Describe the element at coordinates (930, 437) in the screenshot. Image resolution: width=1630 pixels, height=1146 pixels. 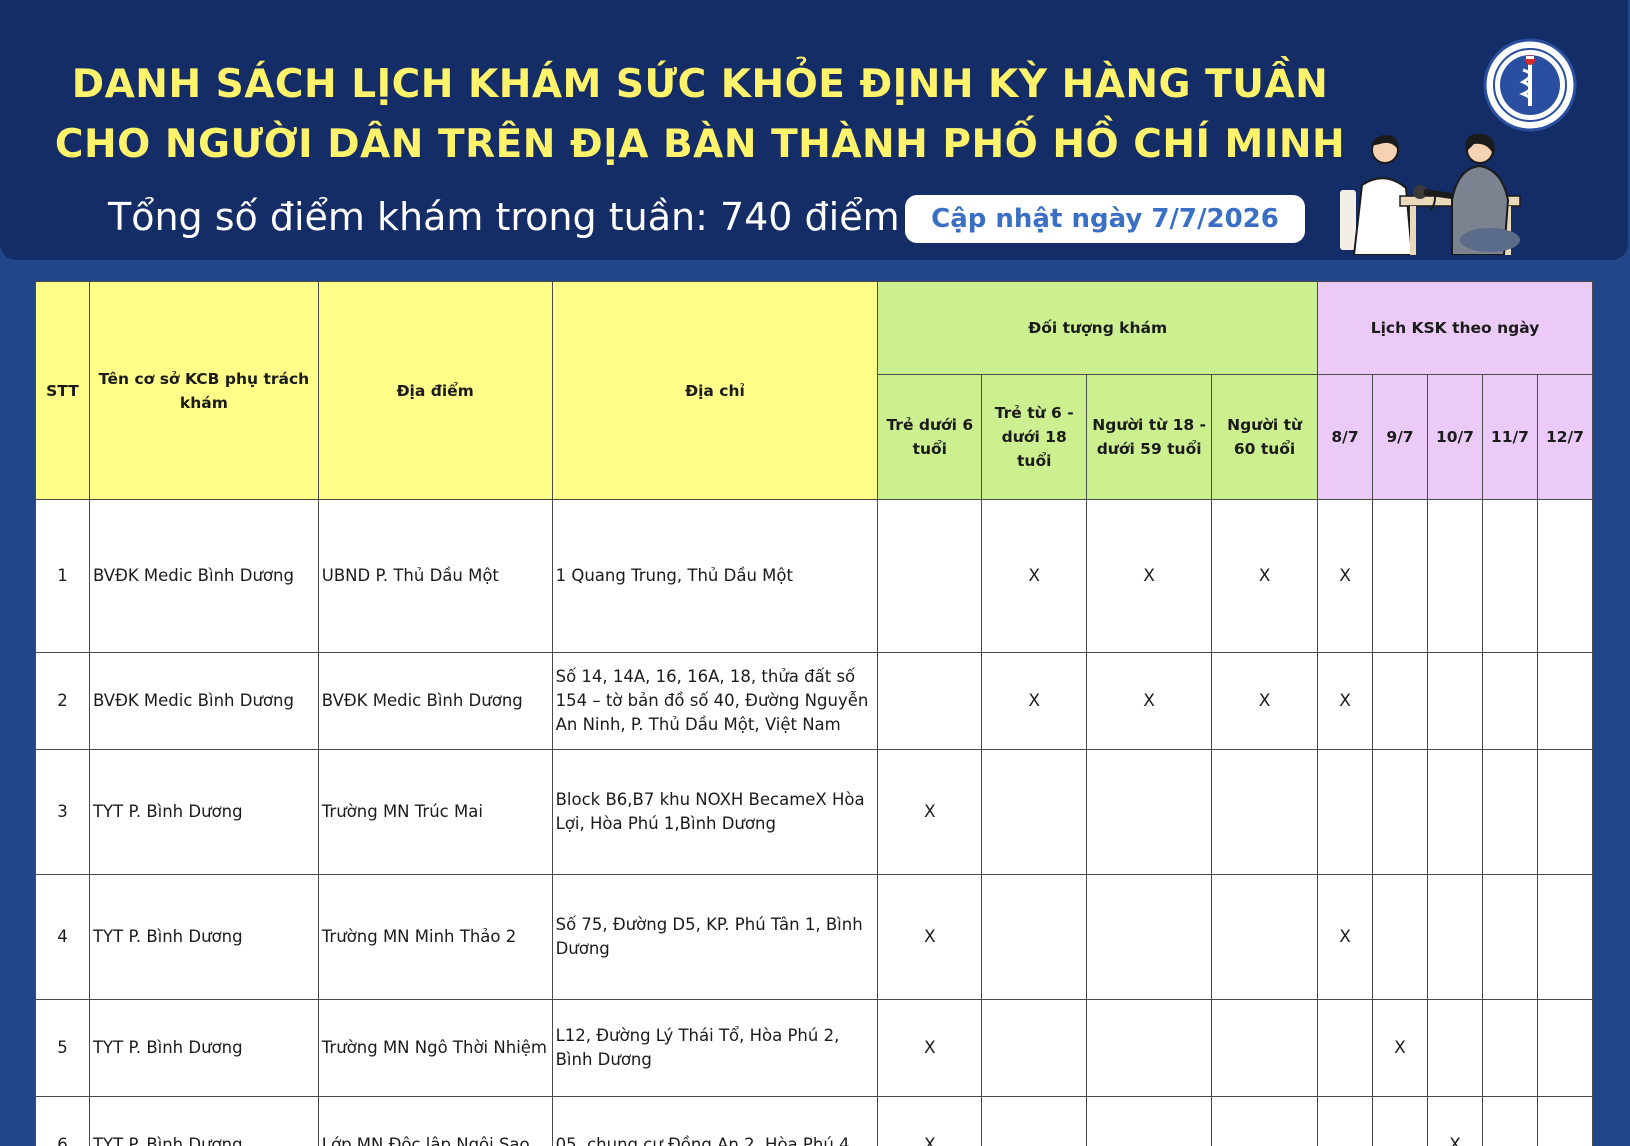
I see `header-target-under-6: Trẻ dưới 6 tuổi` at that location.